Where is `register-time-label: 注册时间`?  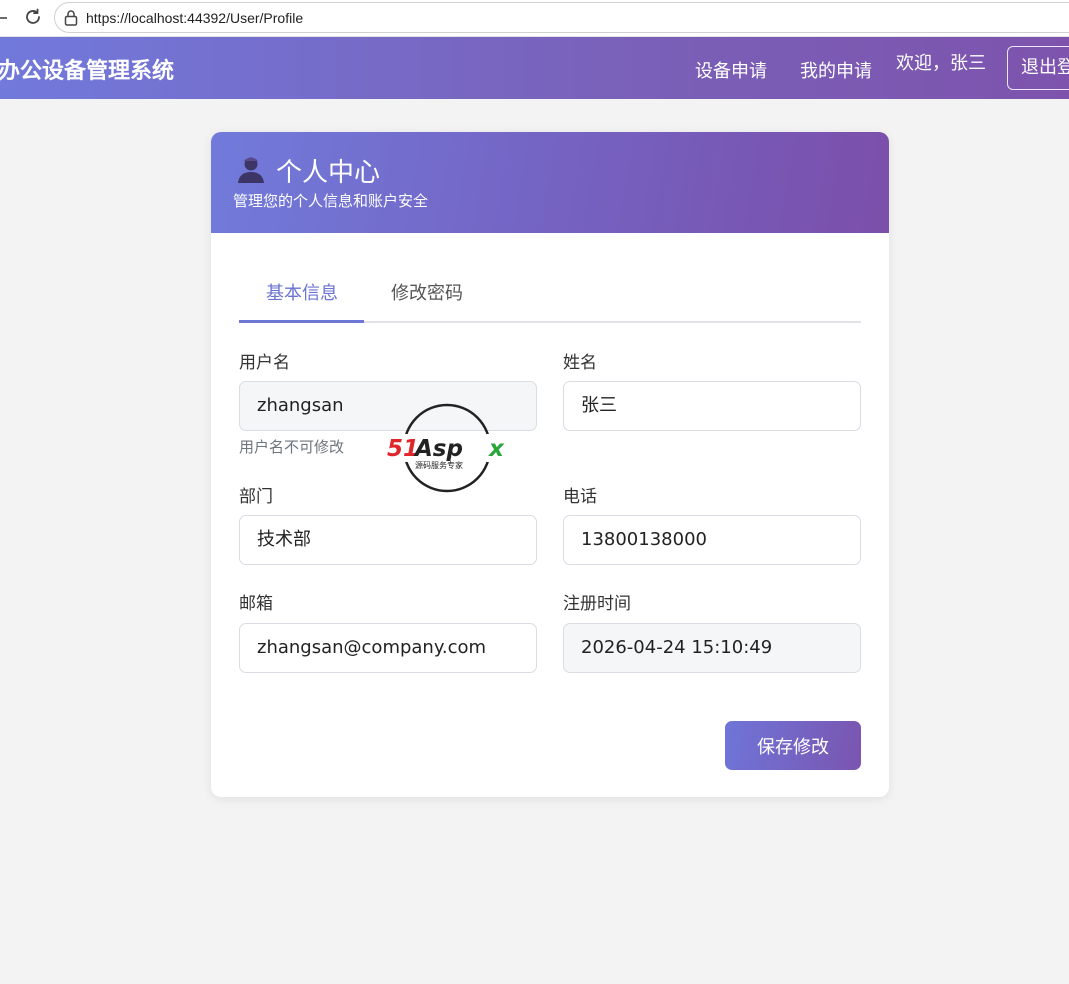
register-time-label: 注册时间 is located at coordinates (597, 604).